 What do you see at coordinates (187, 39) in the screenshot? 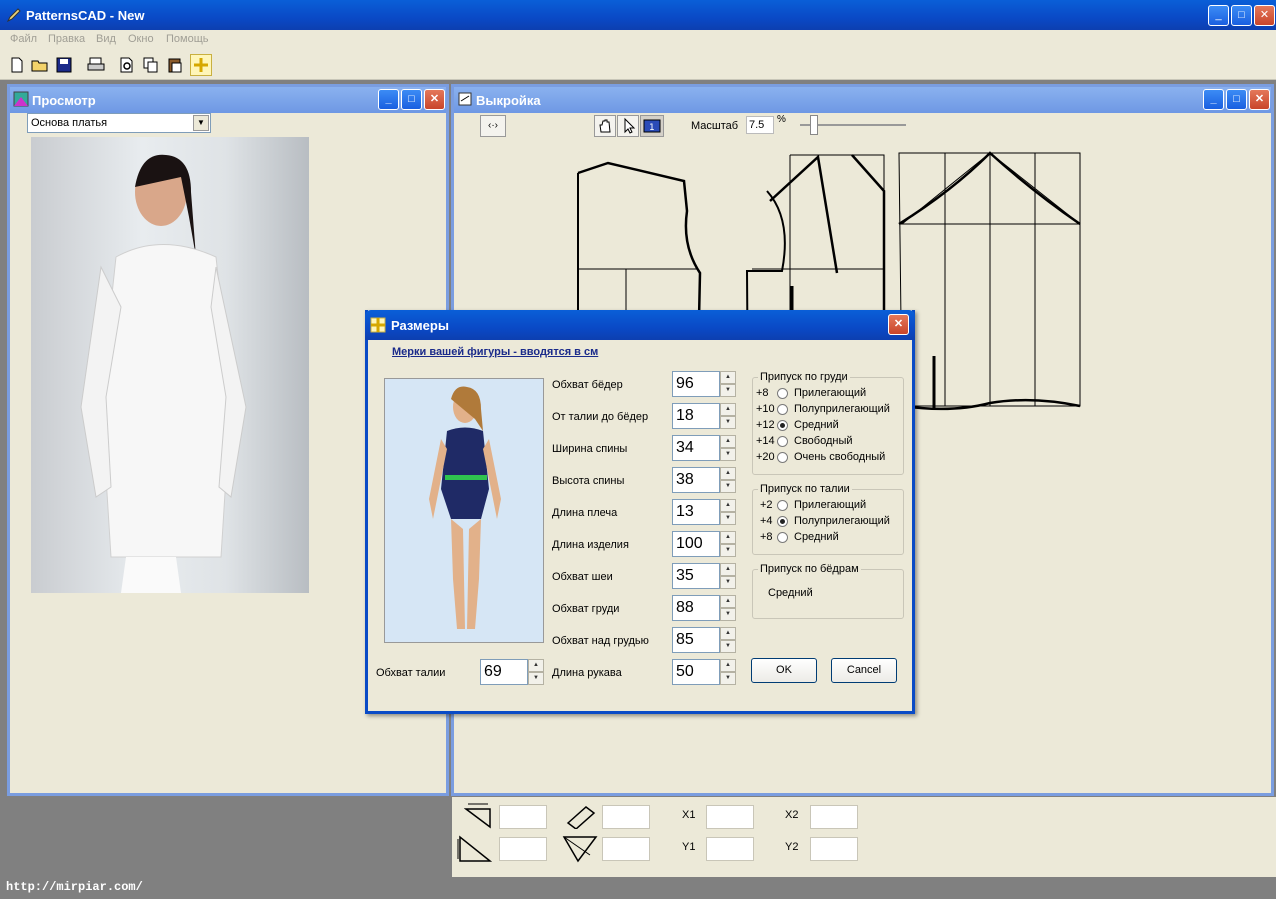
I see `menu-help: Помощь` at bounding box center [187, 39].